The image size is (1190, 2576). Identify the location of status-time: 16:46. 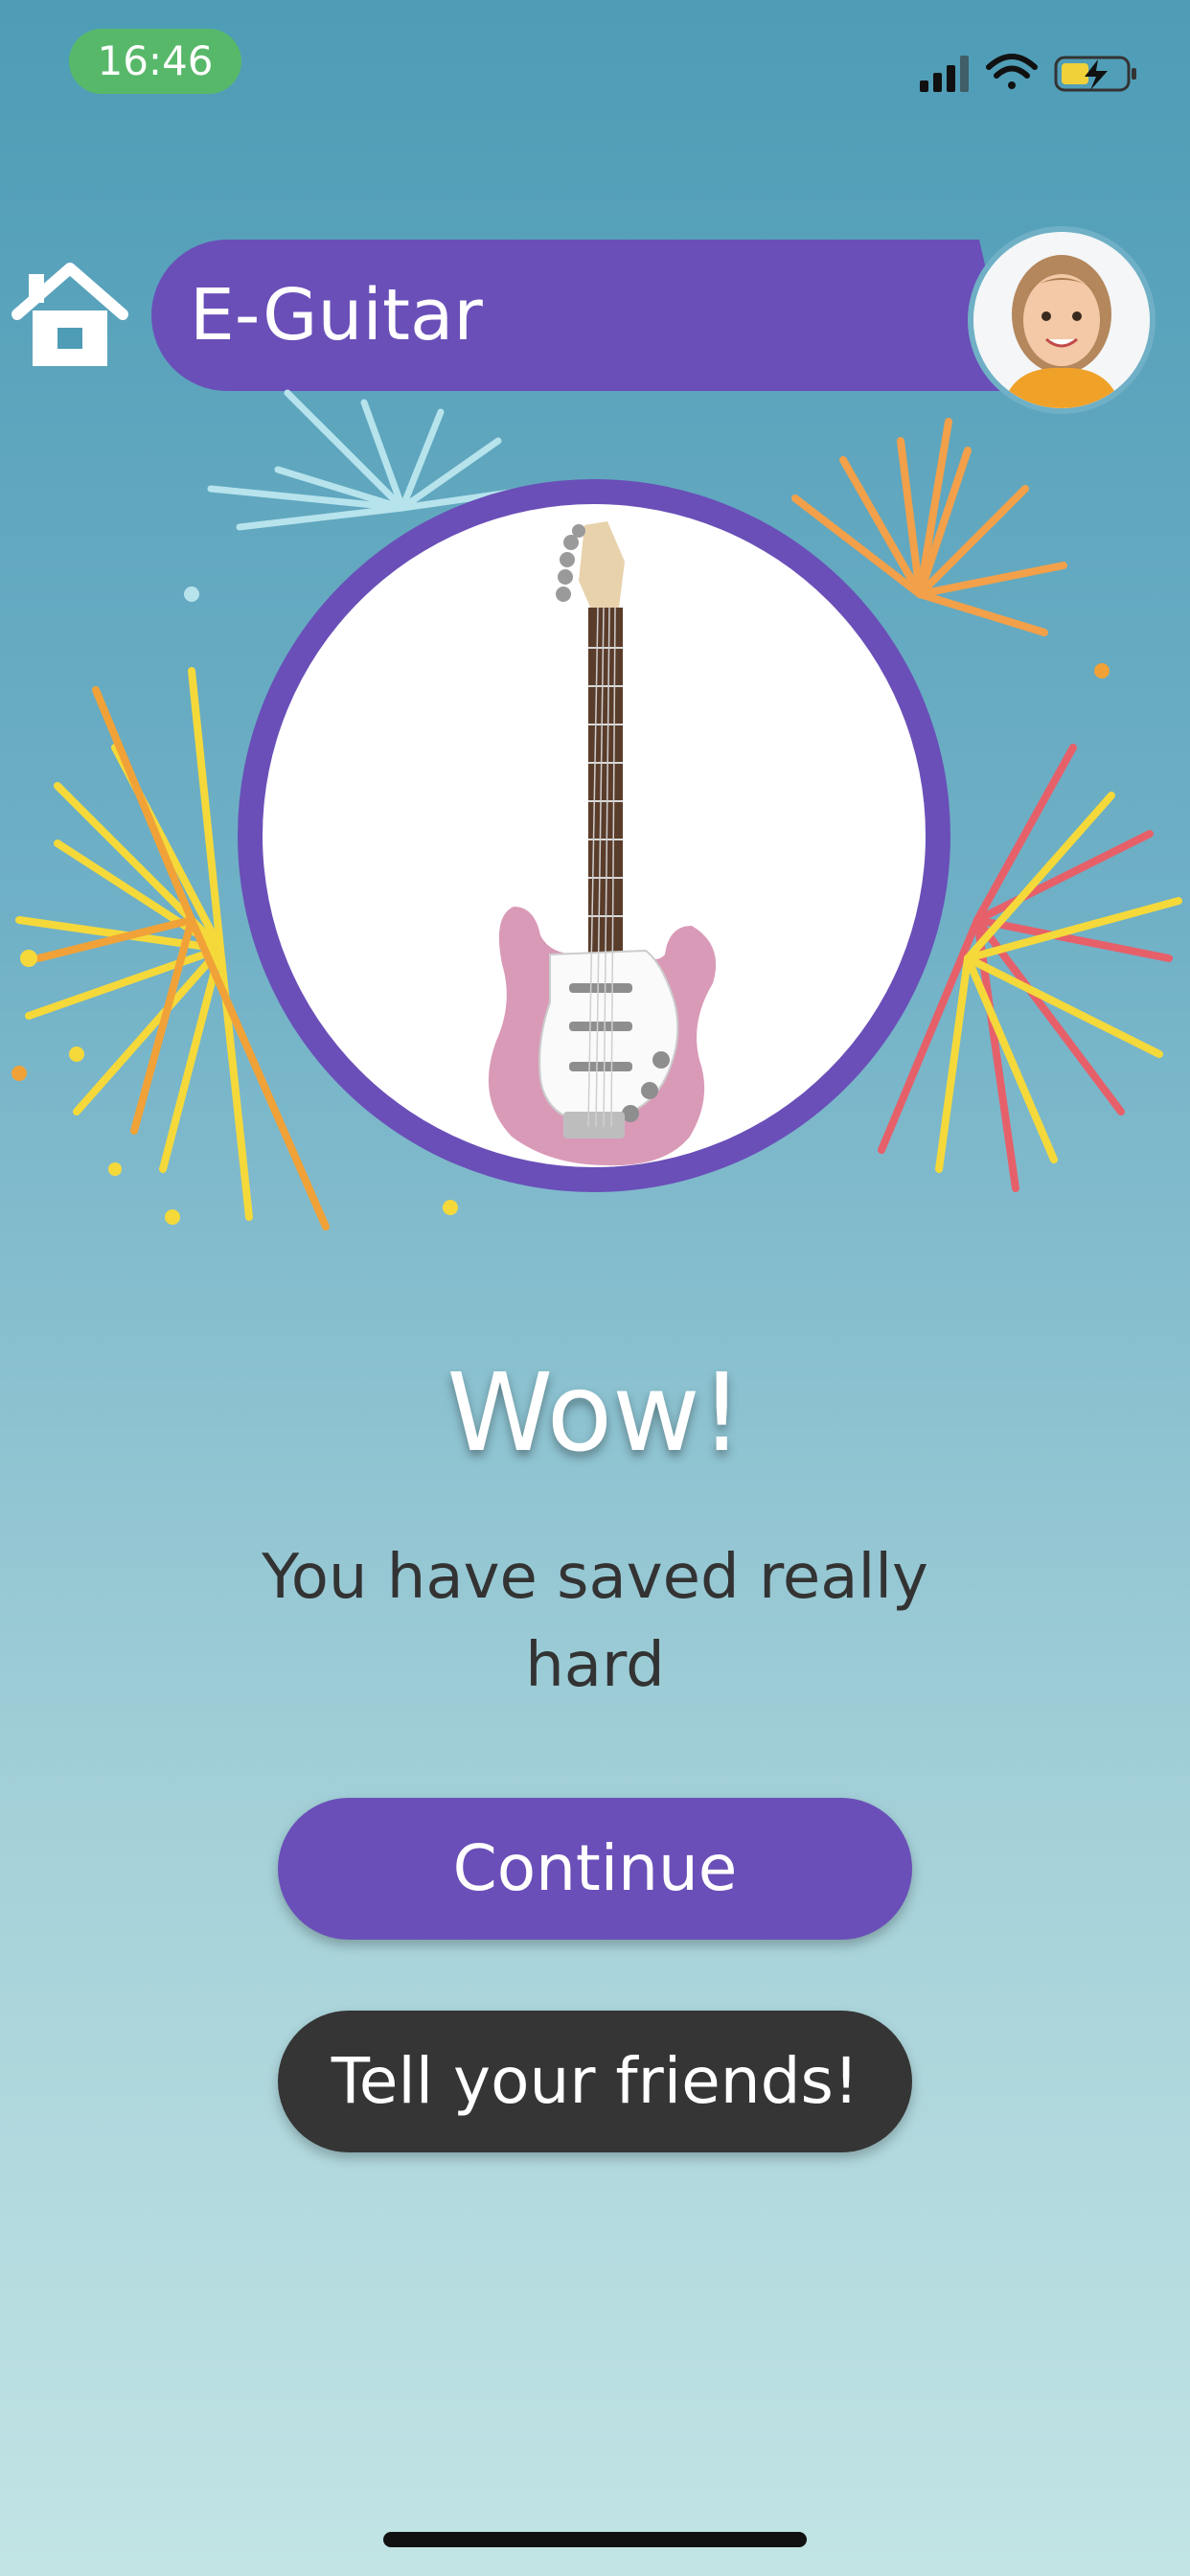
(155, 62).